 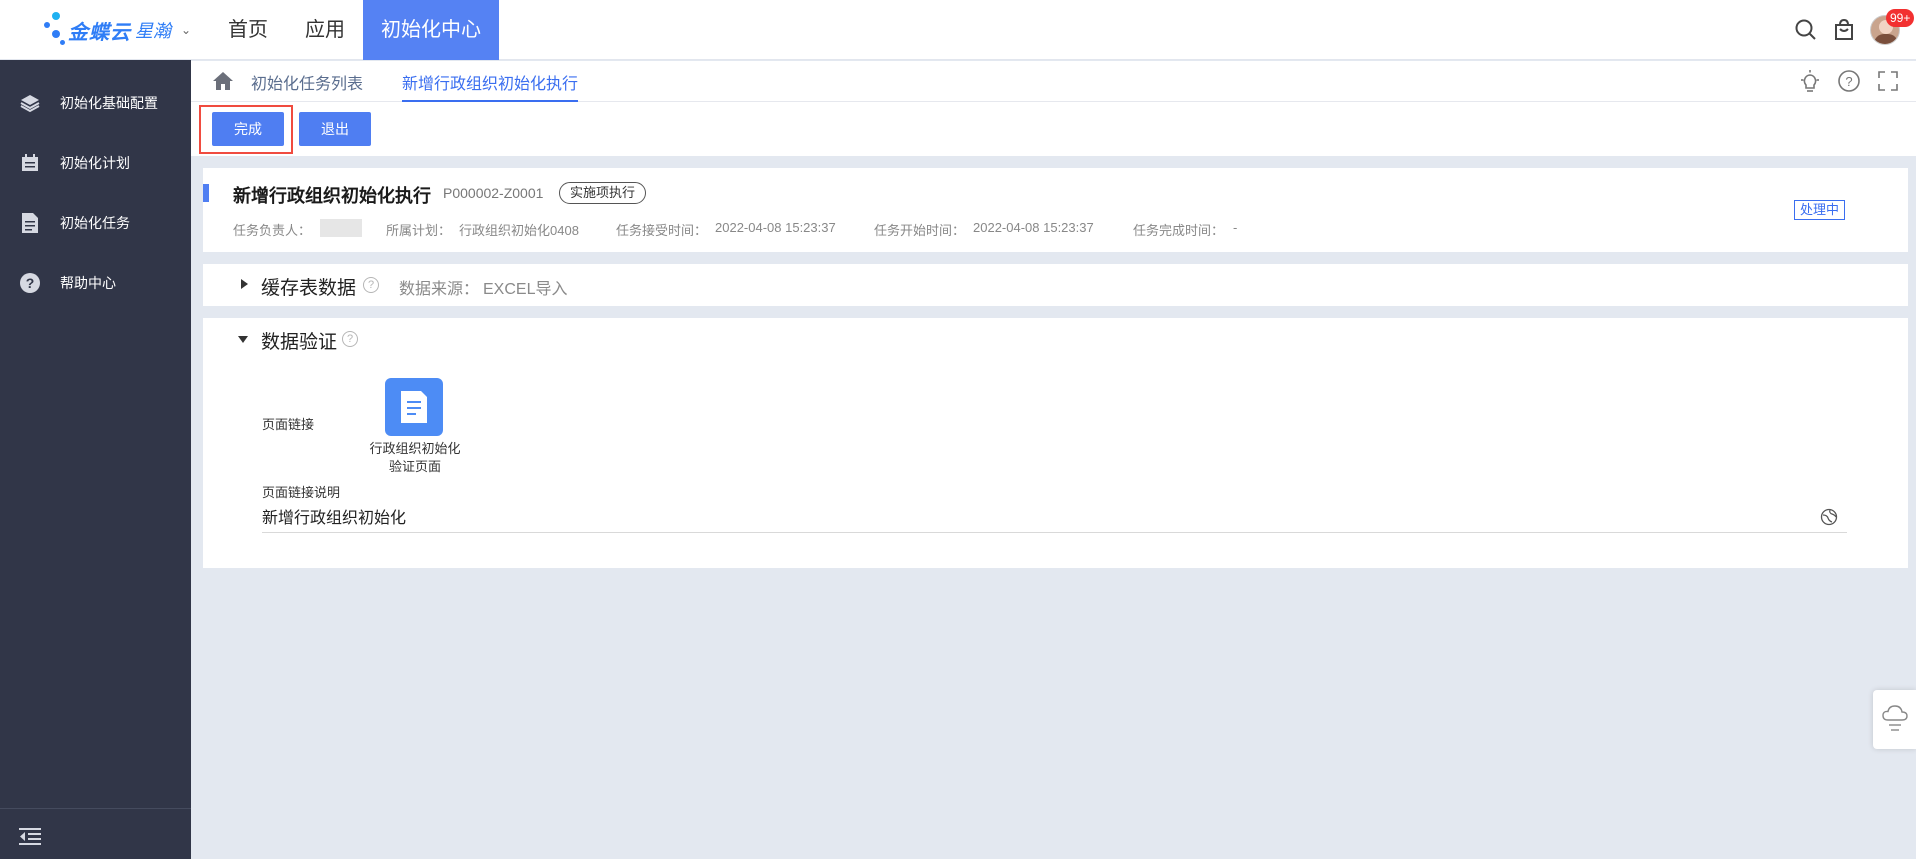 I want to click on accept-time-value: 2022-04-08 15:23:37, so click(x=775, y=227).